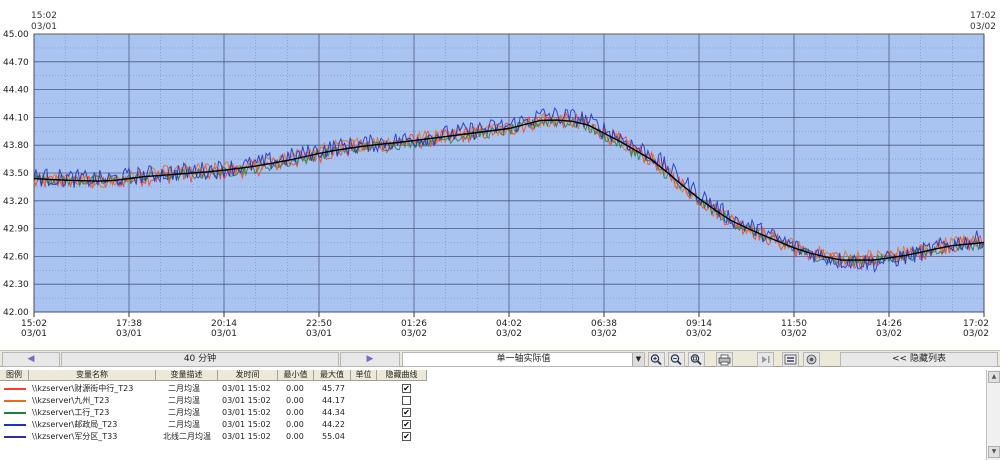  Describe the element at coordinates (296, 375) in the screenshot. I see `col-min: 最小值` at that location.